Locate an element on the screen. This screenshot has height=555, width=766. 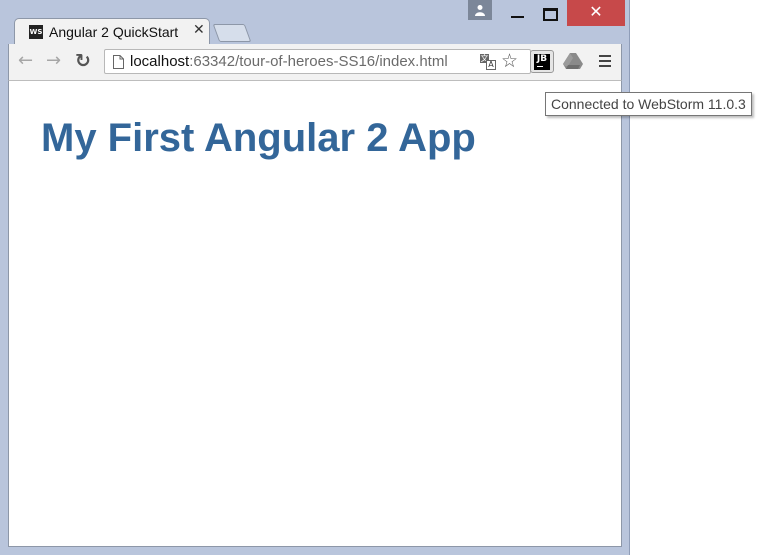
google-drive-icon is located at coordinates (573, 61).